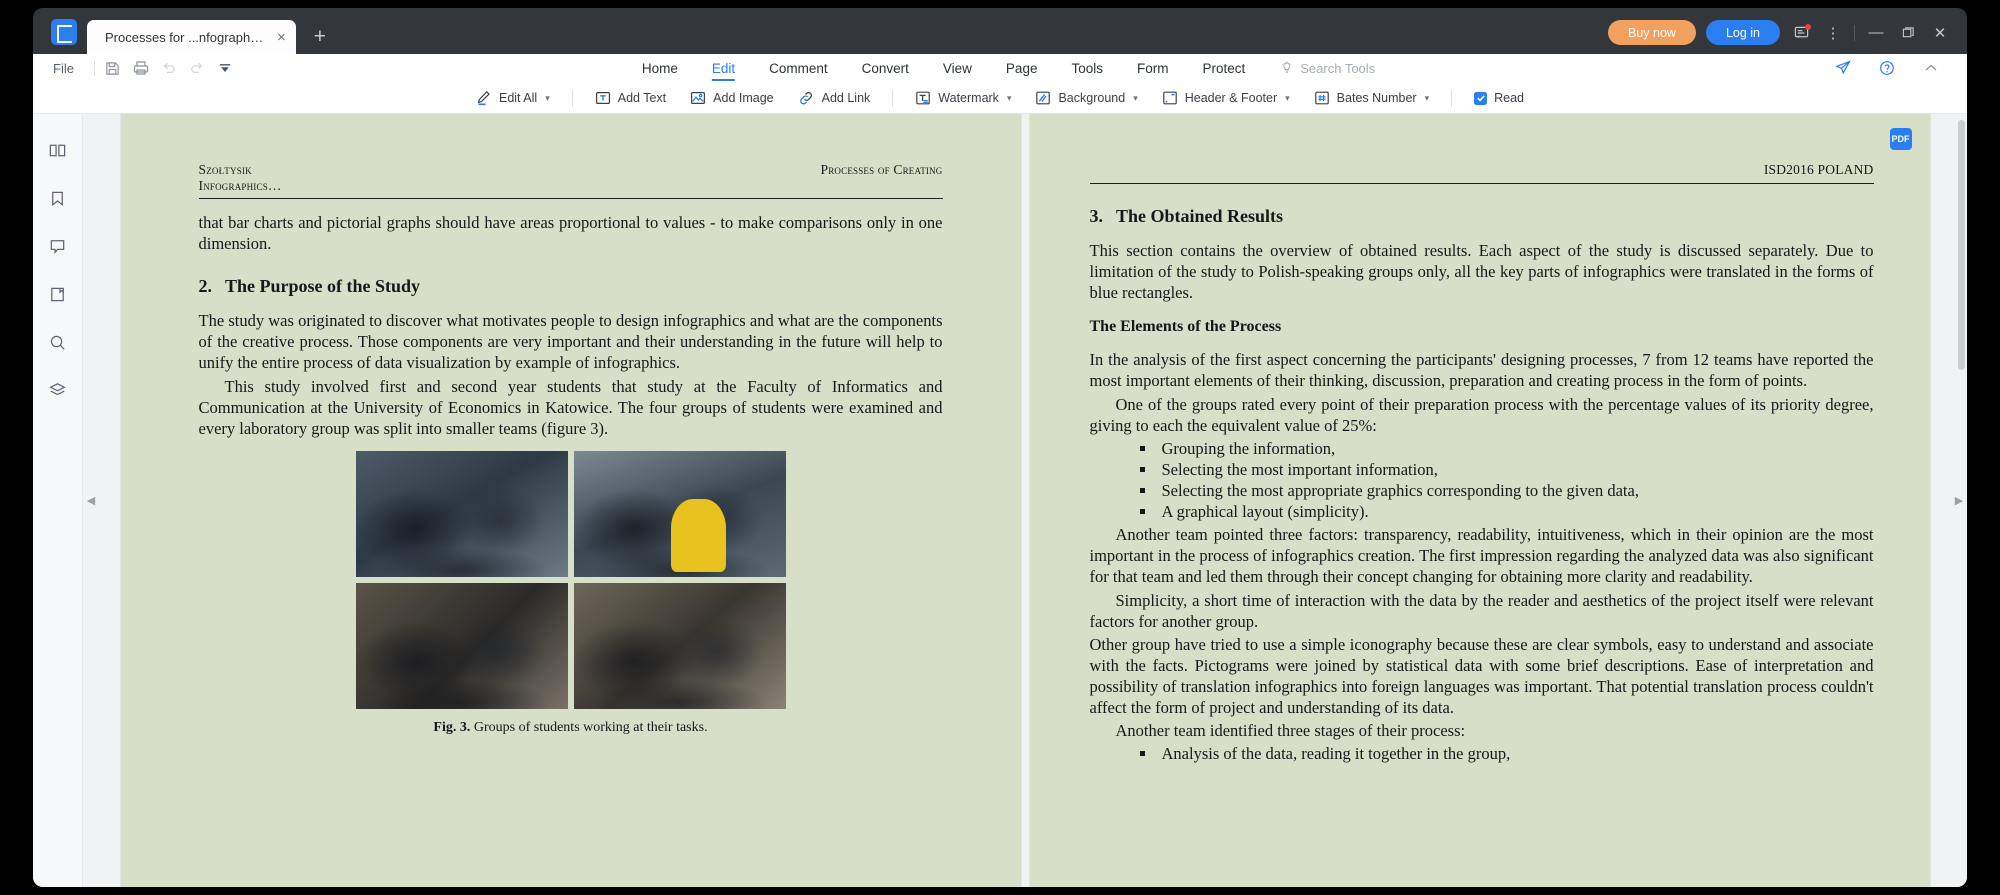  Describe the element at coordinates (323, 286) in the screenshot. I see `section-title: The Purpose of the Study` at that location.